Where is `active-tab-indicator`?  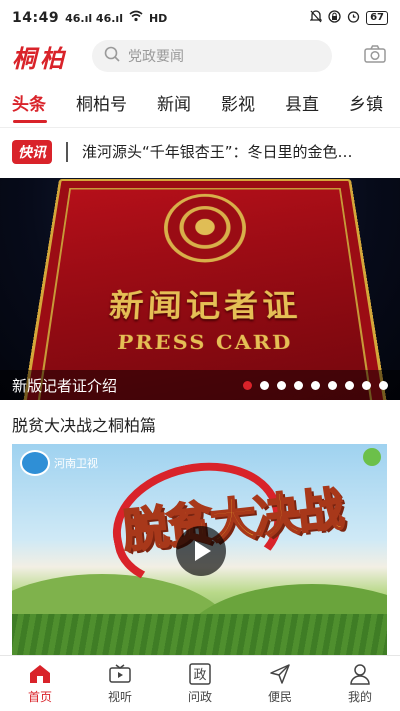 active-tab-indicator is located at coordinates (30, 121).